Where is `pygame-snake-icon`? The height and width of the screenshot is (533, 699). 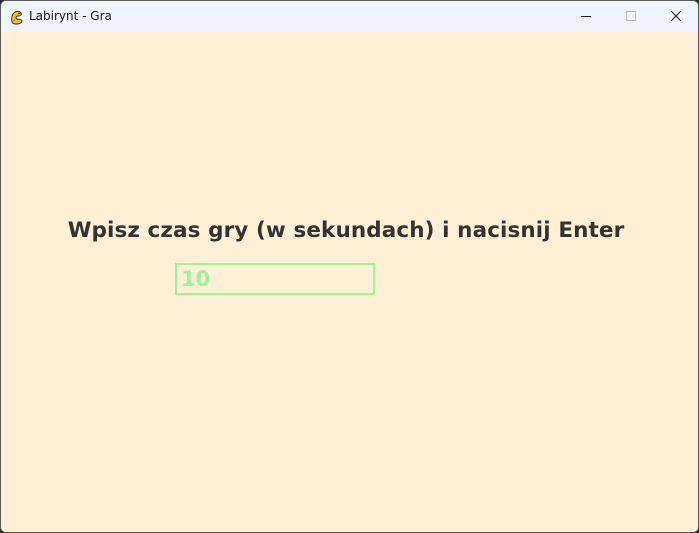 pygame-snake-icon is located at coordinates (17, 17).